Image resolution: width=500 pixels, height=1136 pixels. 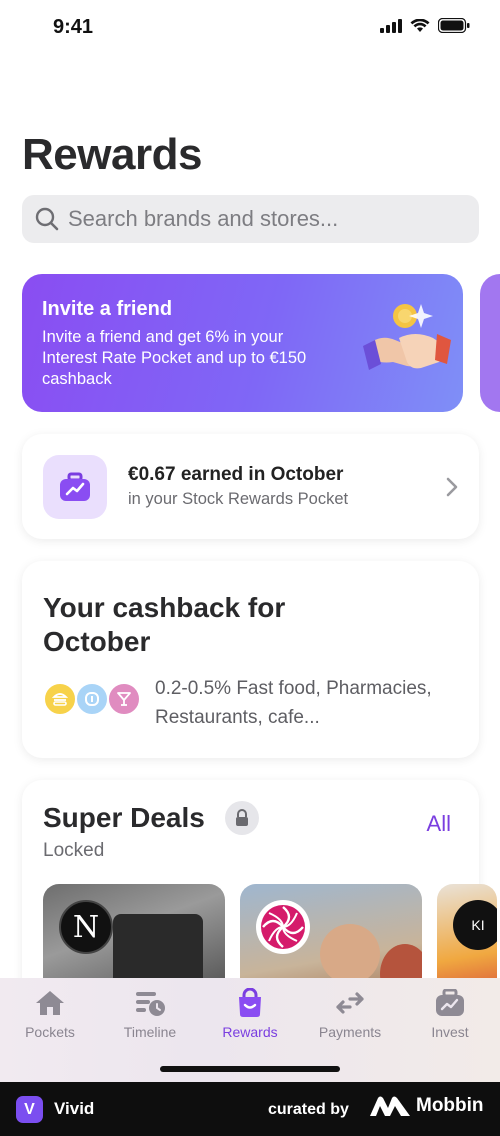 I want to click on tab-label: Pockets, so click(x=50, y=1032).